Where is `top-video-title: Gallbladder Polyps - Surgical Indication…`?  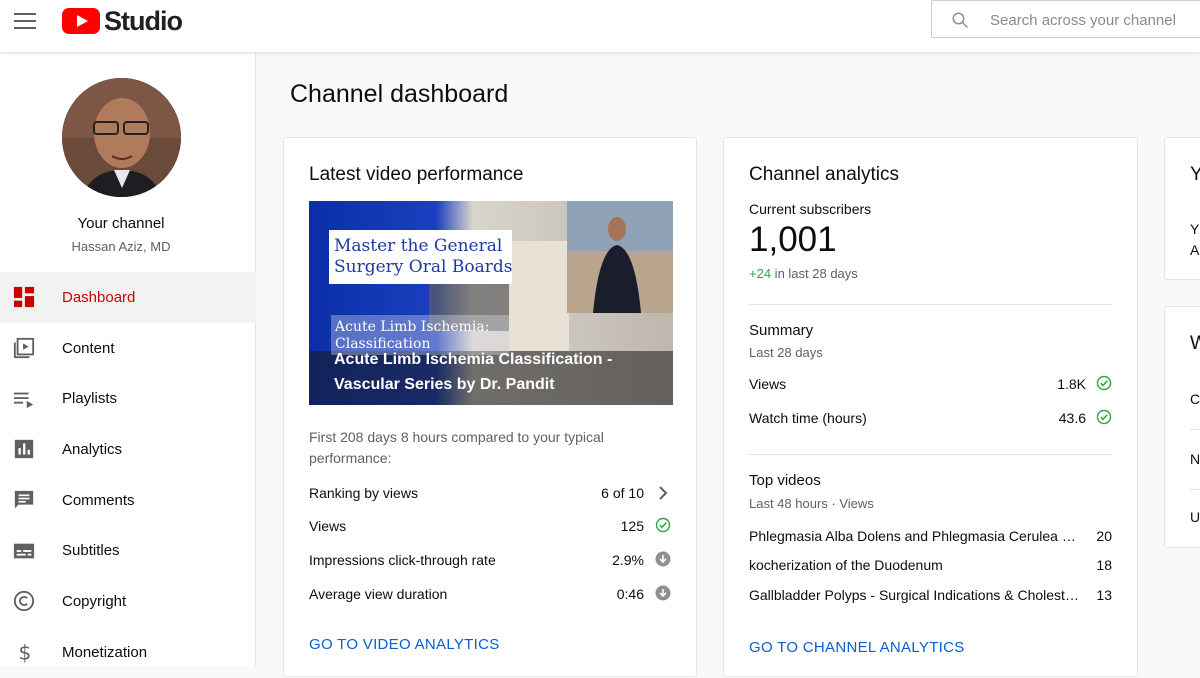
top-video-title: Gallbladder Polyps - Surgical Indication… is located at coordinates (916, 595).